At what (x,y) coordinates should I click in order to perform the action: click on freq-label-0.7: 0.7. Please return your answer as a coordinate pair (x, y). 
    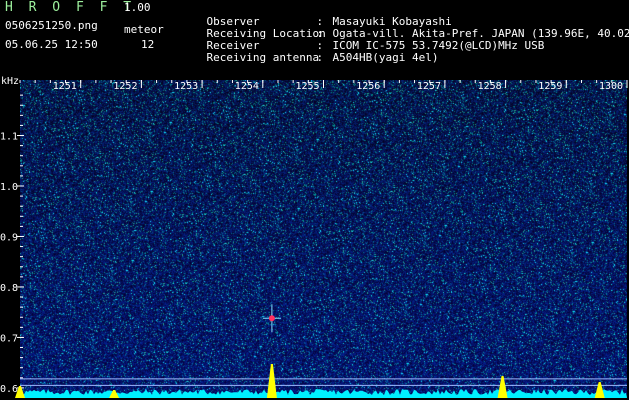
    Looking at the image, I should click on (9, 338).